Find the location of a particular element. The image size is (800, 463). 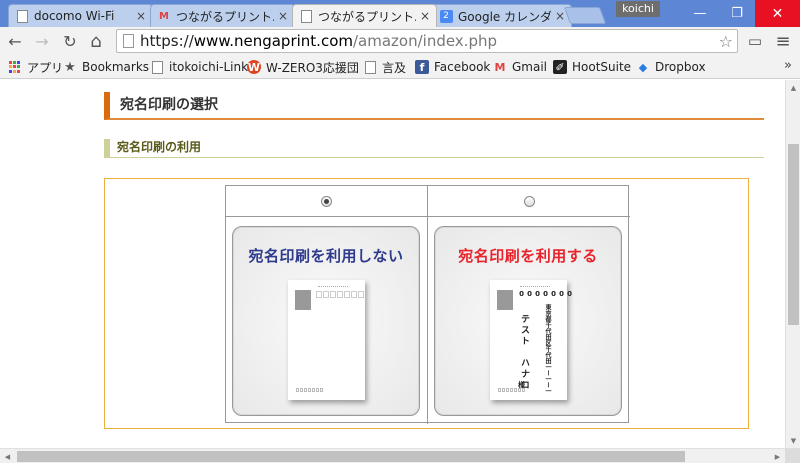

dropbox-icon: ◆ is located at coordinates (643, 67).